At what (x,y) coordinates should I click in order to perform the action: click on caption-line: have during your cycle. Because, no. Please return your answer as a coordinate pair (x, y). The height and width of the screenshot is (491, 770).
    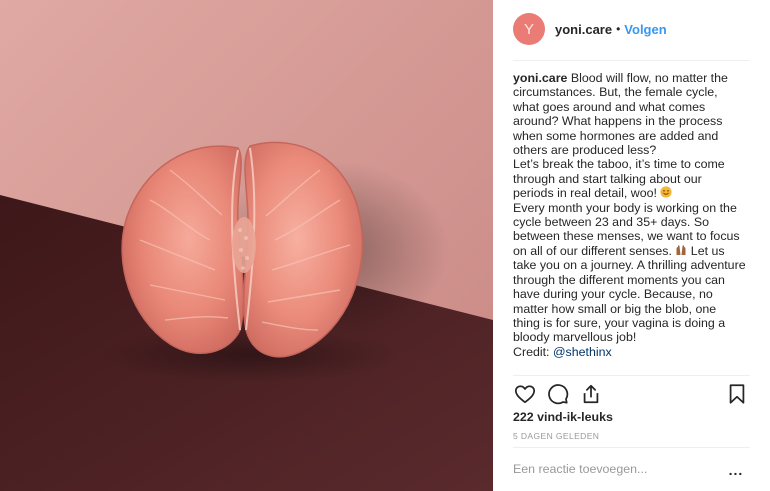
    Looking at the image, I should click on (613, 294).